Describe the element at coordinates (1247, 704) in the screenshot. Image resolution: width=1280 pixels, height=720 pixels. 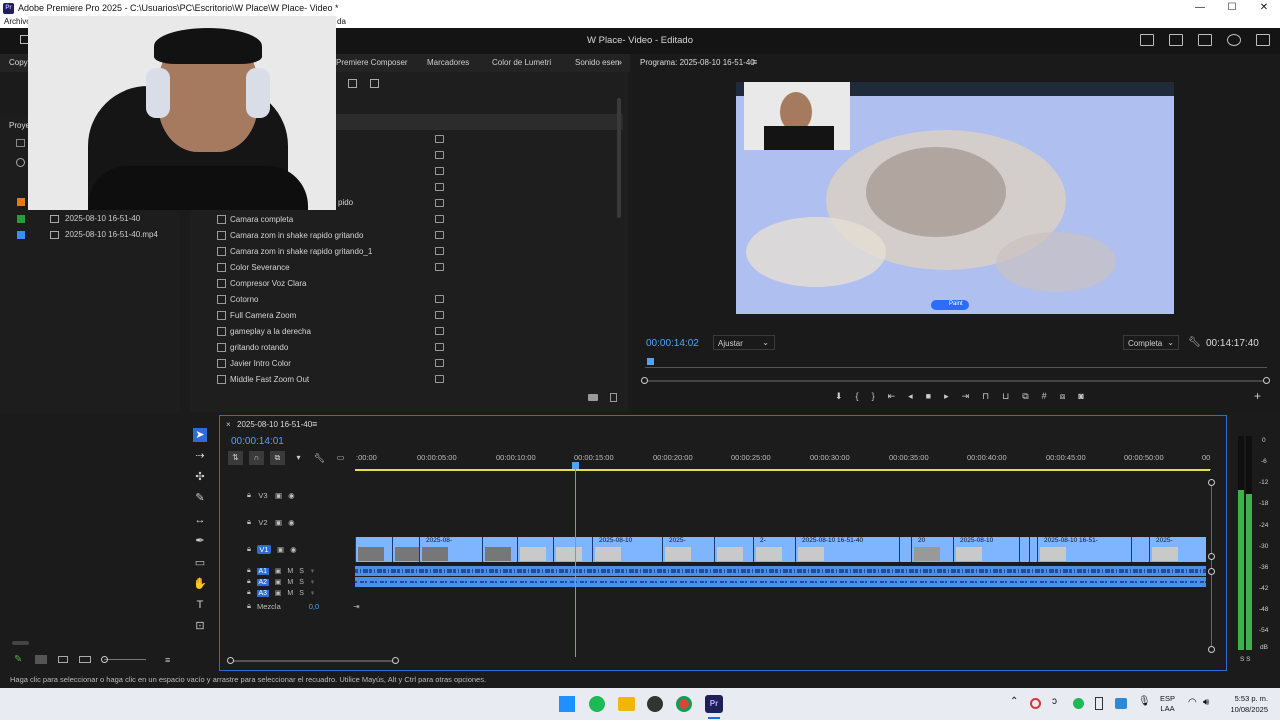
I see `clock: 5:53 p. m. 10/08/2025` at that location.